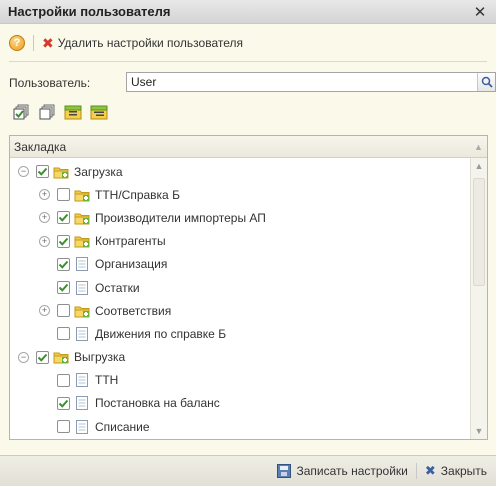  Describe the element at coordinates (48, 42) in the screenshot. I see `delete-icon: ✖` at that location.